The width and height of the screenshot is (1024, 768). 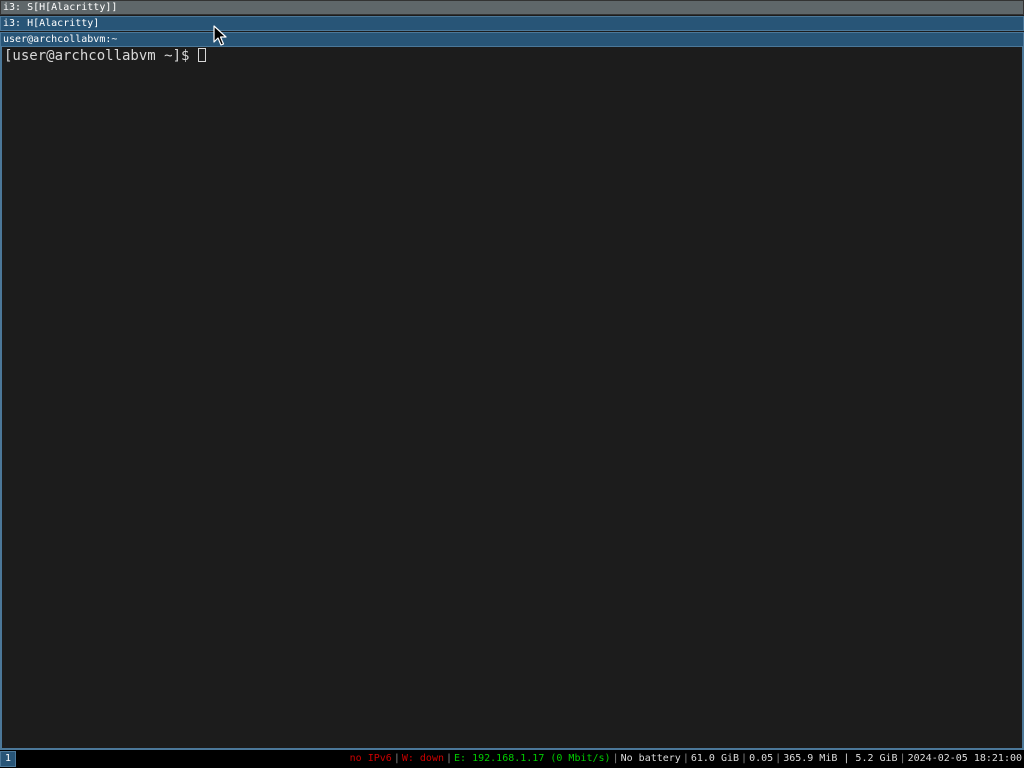 I want to click on terminal-window-title: user@archcollabvm:~, so click(x=60, y=39).